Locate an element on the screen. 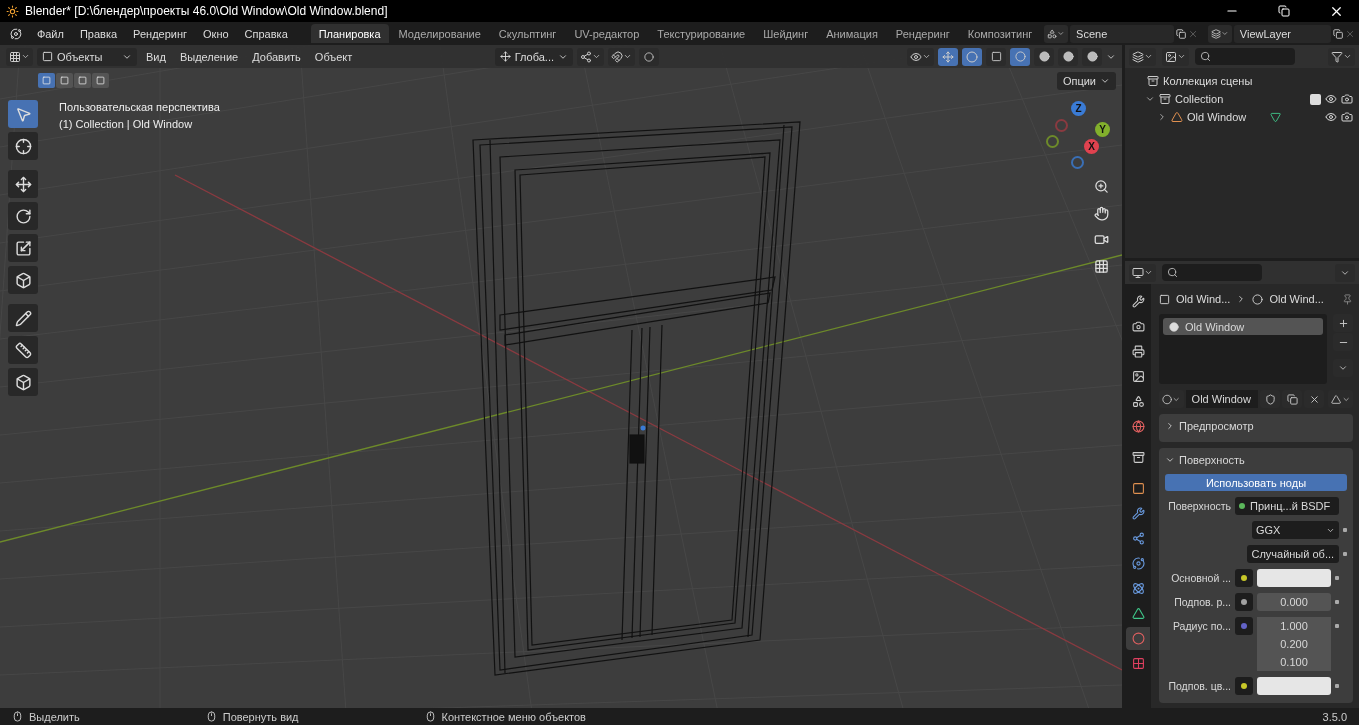 This screenshot has height=725, width=1359. panel-title: Поверхность is located at coordinates (1263, 459).